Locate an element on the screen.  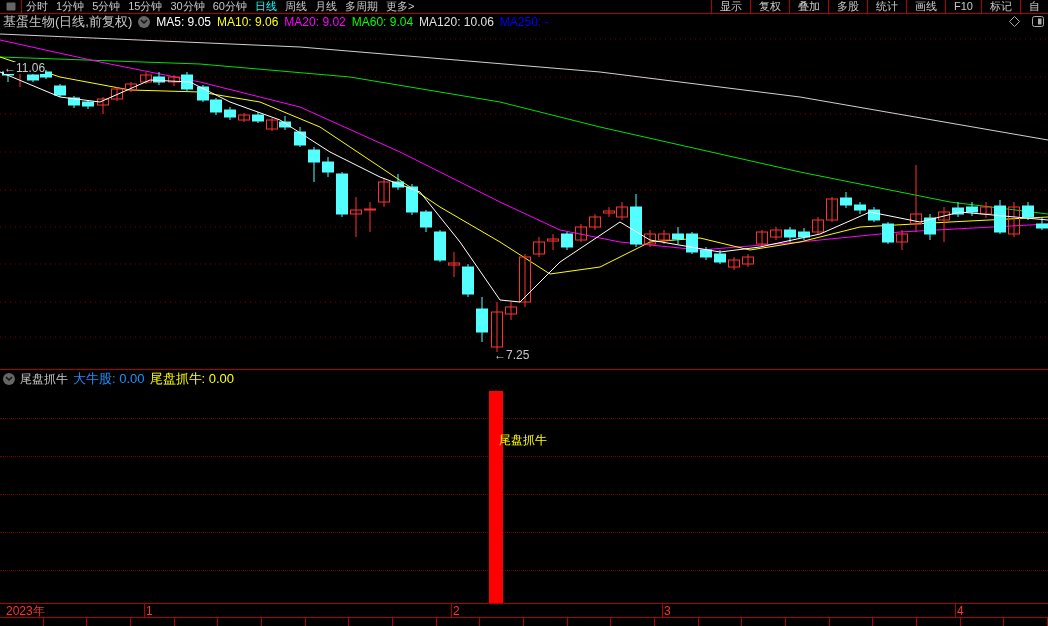
period-tab: 月线 is located at coordinates (326, 6).